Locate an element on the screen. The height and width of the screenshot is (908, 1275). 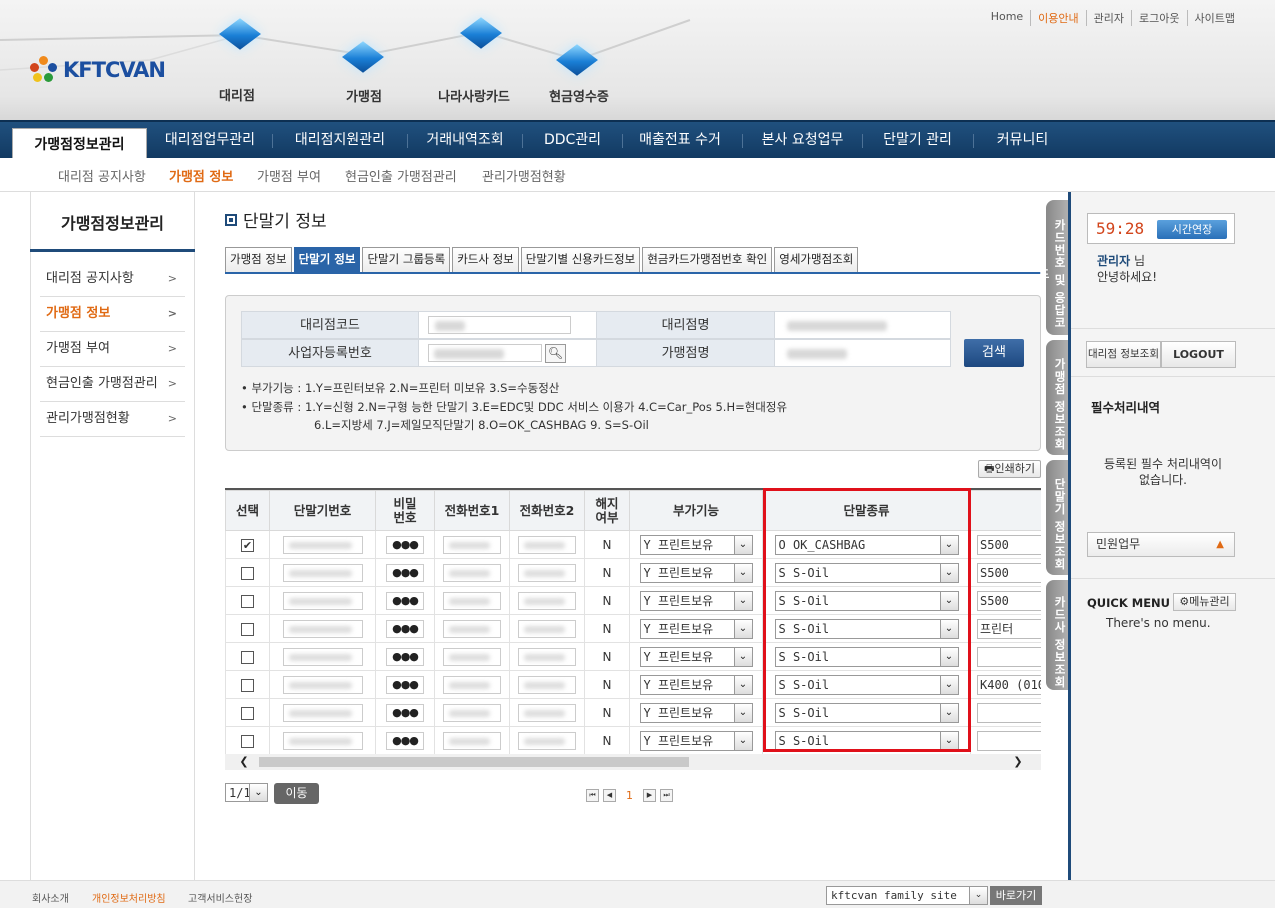
nav-terminal: 단말기 관리 is located at coordinates (917, 140).